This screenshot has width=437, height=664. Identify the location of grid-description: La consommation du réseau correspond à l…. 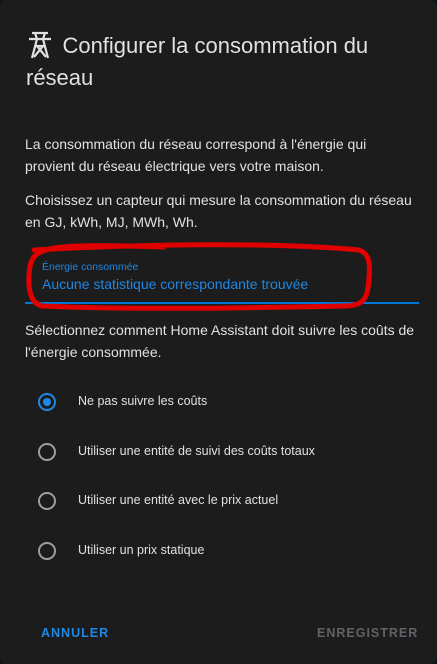
(196, 155).